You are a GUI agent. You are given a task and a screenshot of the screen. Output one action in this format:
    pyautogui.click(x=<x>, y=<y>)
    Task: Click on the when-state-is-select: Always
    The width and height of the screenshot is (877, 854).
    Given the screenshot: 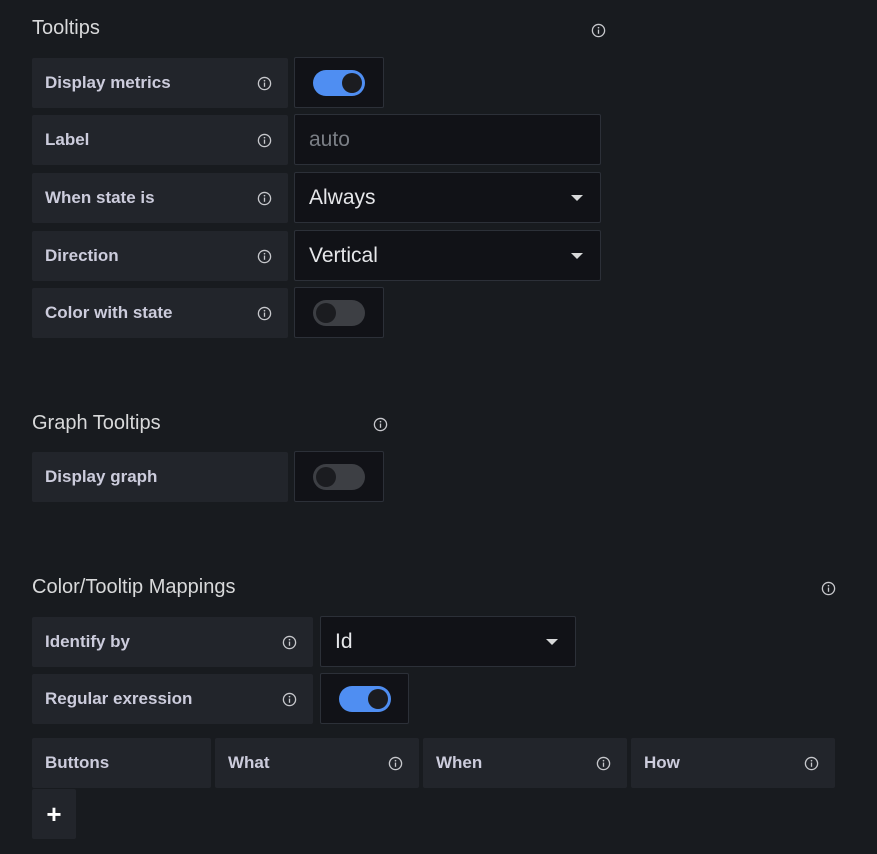 What is the action you would take?
    pyautogui.click(x=447, y=197)
    